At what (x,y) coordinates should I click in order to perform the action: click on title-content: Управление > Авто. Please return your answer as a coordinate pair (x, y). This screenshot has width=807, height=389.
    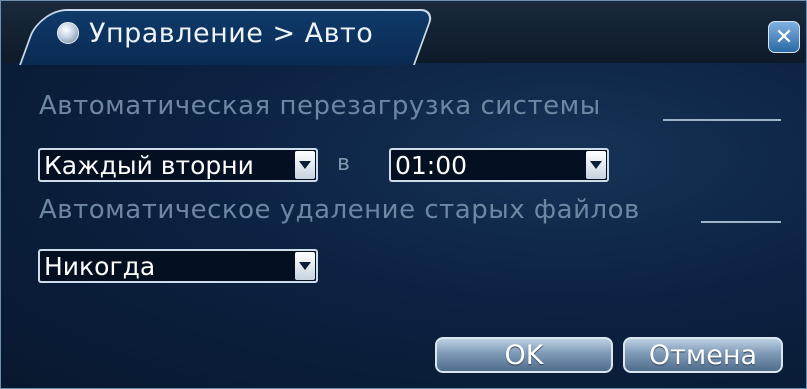
    Looking at the image, I should click on (215, 33).